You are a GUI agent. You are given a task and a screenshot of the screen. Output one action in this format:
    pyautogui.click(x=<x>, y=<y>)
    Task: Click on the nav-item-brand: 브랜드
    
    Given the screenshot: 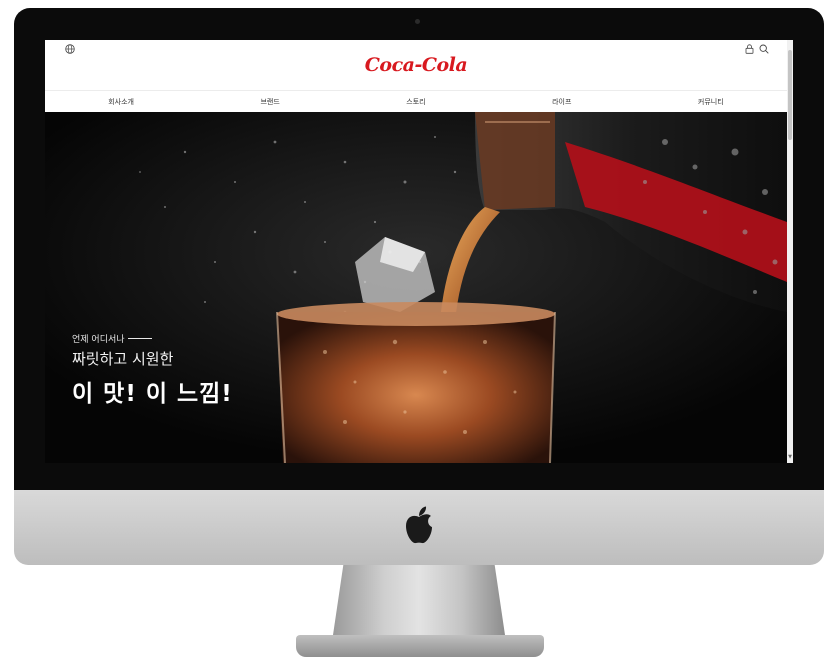 What is the action you would take?
    pyautogui.click(x=269, y=102)
    